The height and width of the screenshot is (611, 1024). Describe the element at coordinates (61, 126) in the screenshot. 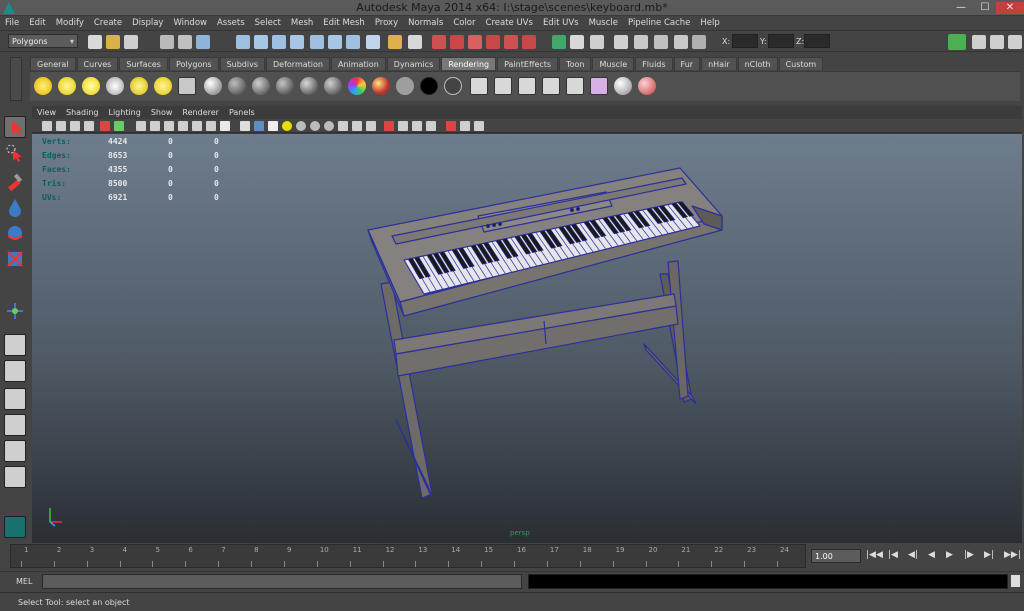

I see `camera-attributes-icon` at that location.